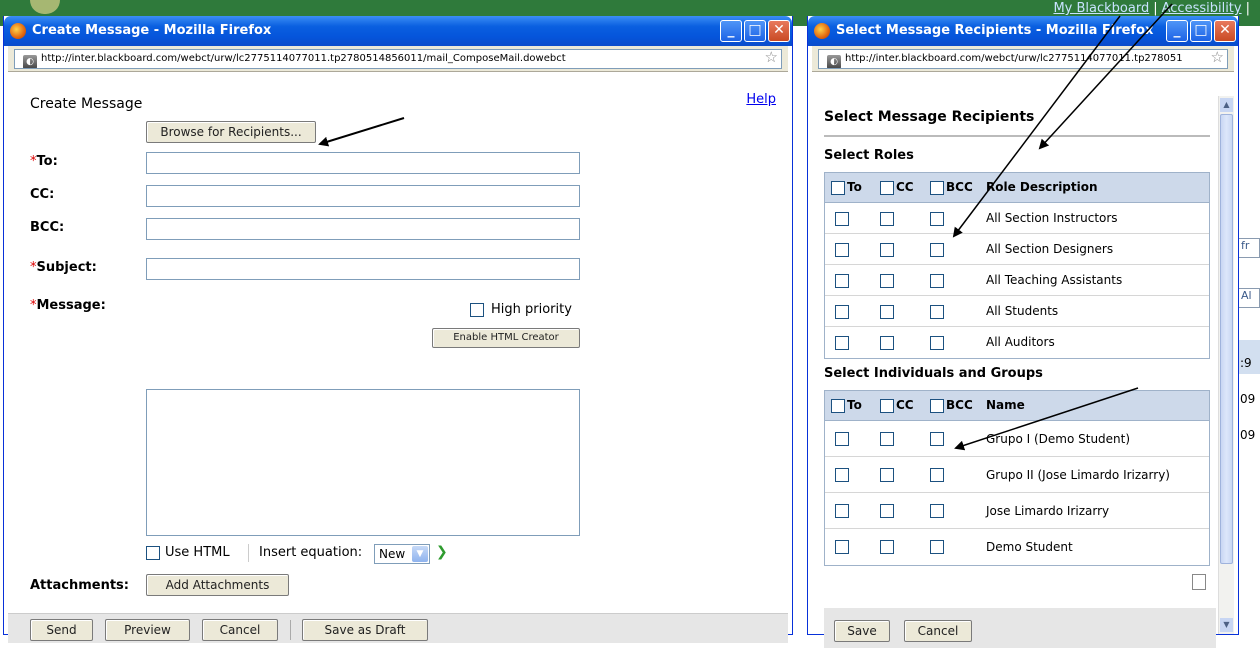 This screenshot has width=1260, height=648. I want to click on help-link: Help, so click(761, 99).